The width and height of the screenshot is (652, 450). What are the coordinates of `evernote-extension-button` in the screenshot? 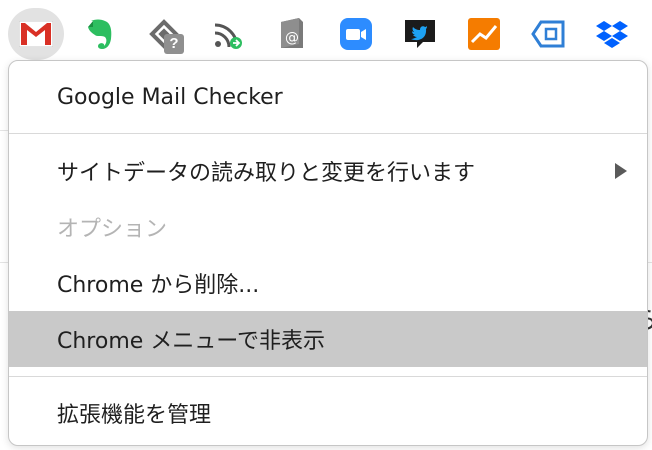 It's located at (100, 34).